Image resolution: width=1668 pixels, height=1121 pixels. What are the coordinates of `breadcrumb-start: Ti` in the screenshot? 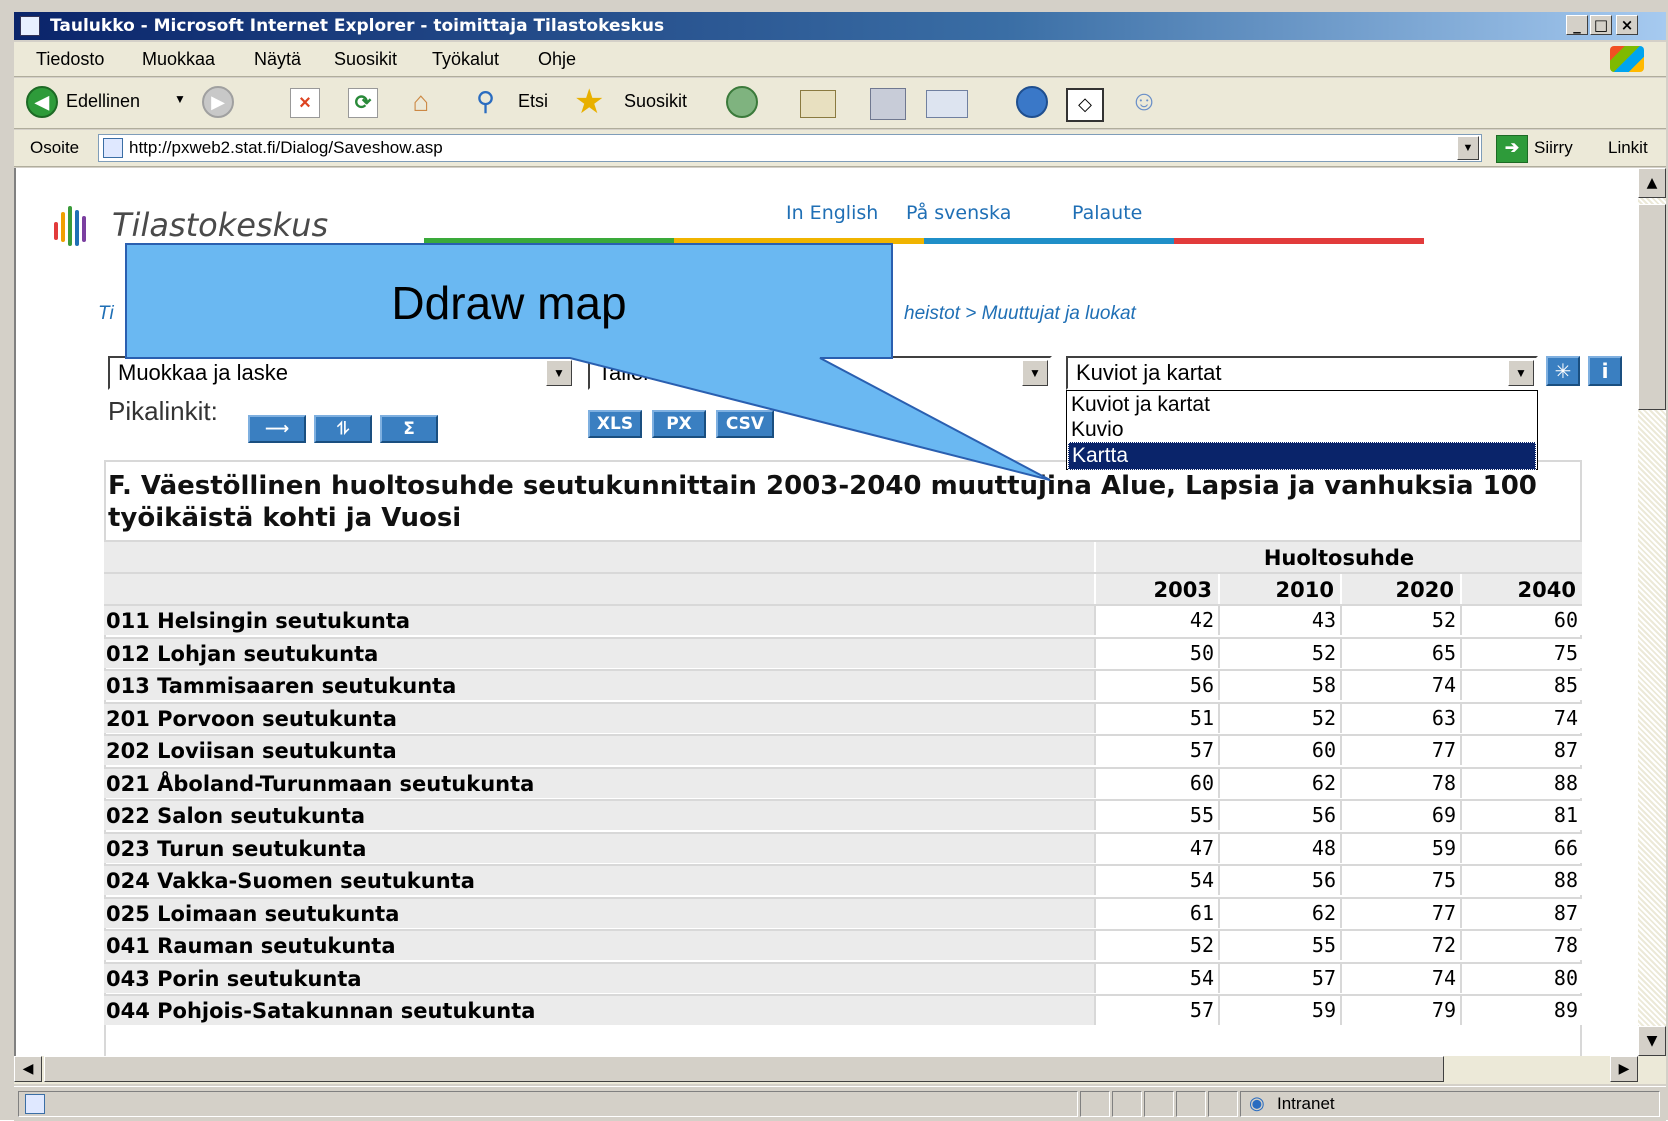 It's located at (106, 314).